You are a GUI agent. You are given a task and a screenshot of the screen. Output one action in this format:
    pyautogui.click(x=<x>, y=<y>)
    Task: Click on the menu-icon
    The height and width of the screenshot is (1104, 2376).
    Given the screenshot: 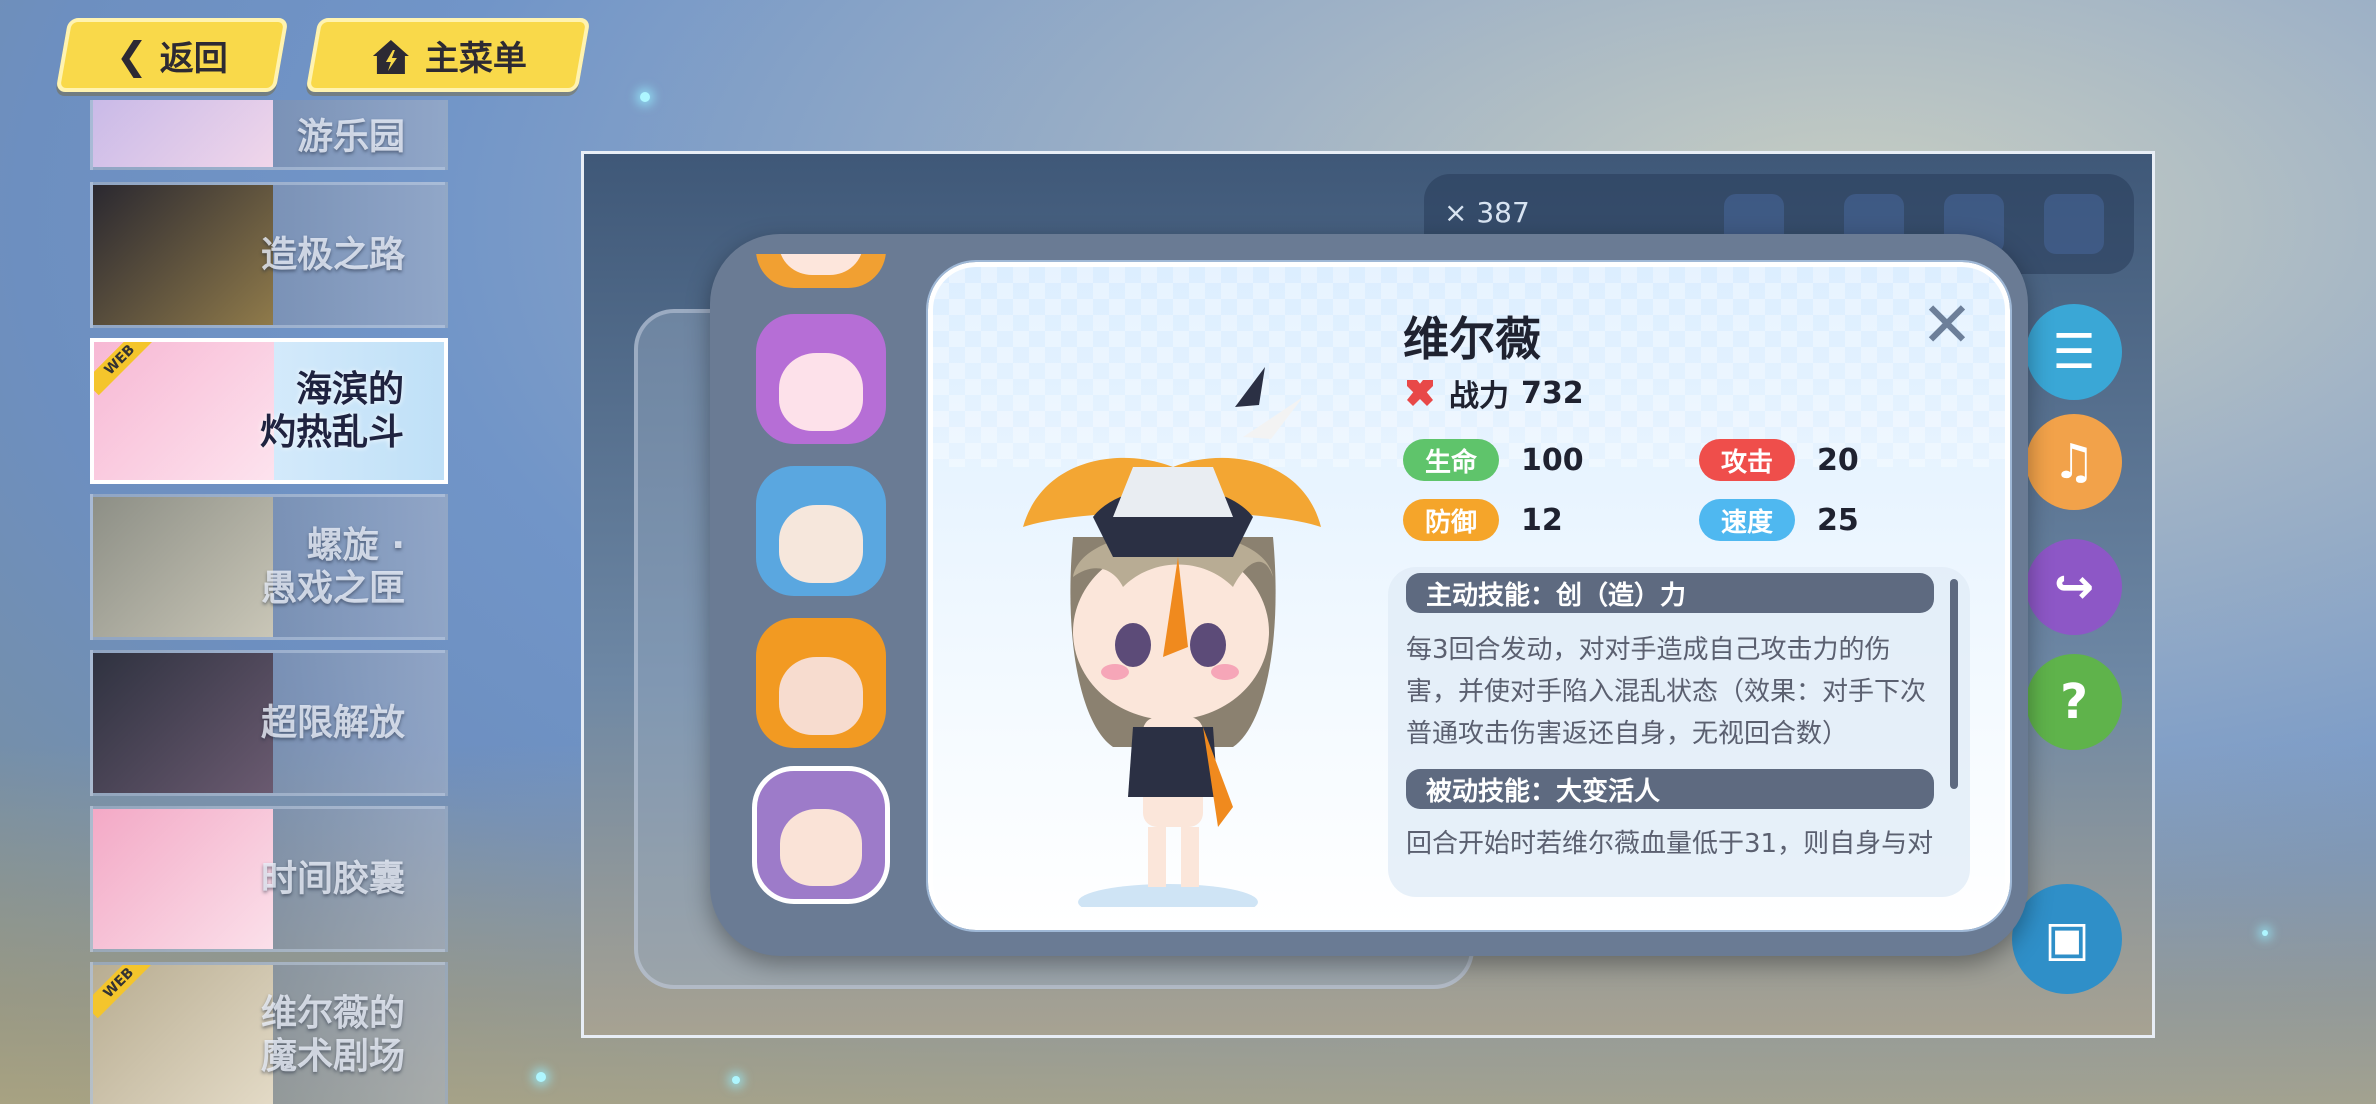 What is the action you would take?
    pyautogui.click(x=2074, y=224)
    